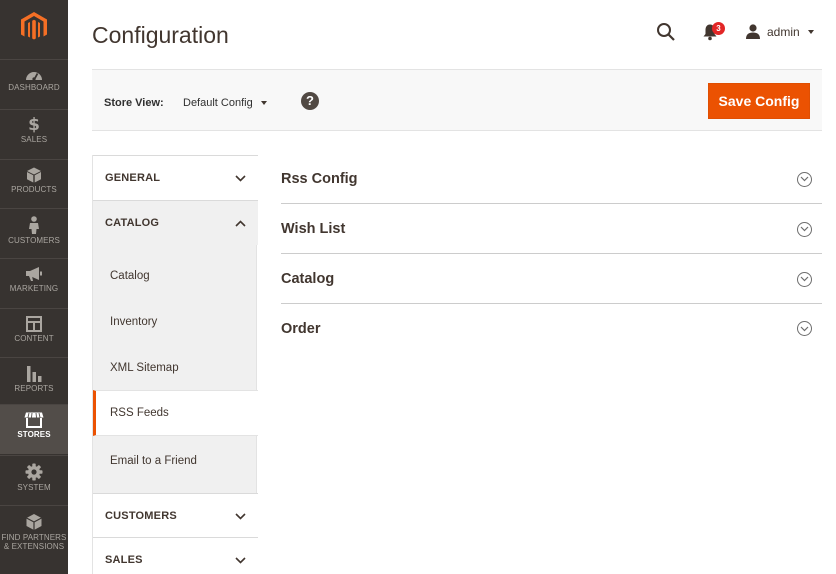 The width and height of the screenshot is (836, 574). Describe the element at coordinates (308, 279) in the screenshot. I see `section-title: Catalog` at that location.